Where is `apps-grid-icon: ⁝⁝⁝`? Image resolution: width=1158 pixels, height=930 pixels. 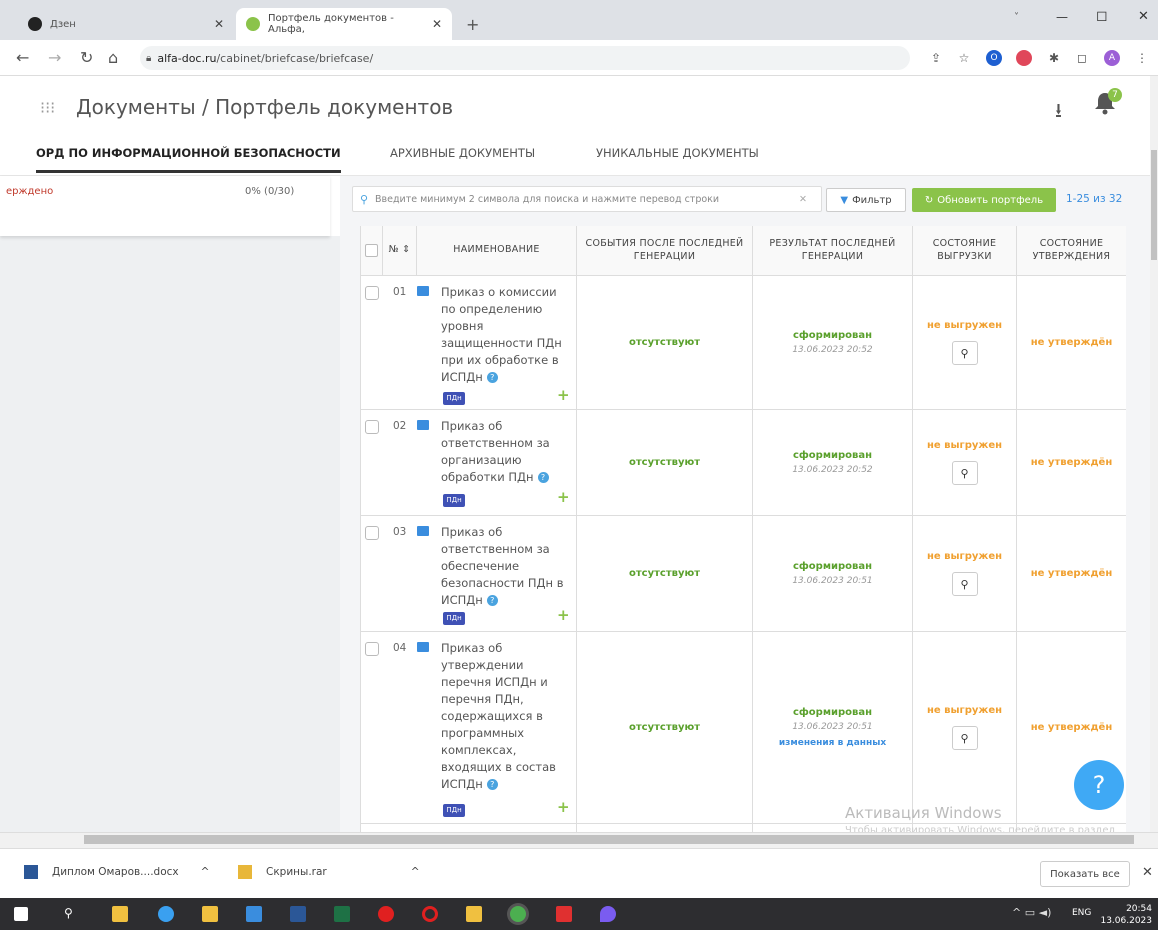 apps-grid-icon: ⁝⁝⁝ is located at coordinates (51, 107).